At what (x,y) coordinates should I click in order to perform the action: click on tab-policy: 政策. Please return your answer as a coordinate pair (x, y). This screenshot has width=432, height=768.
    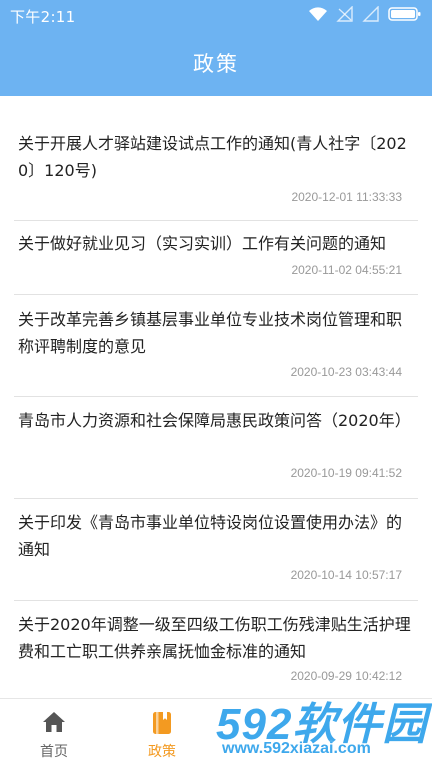
    Looking at the image, I should click on (162, 733).